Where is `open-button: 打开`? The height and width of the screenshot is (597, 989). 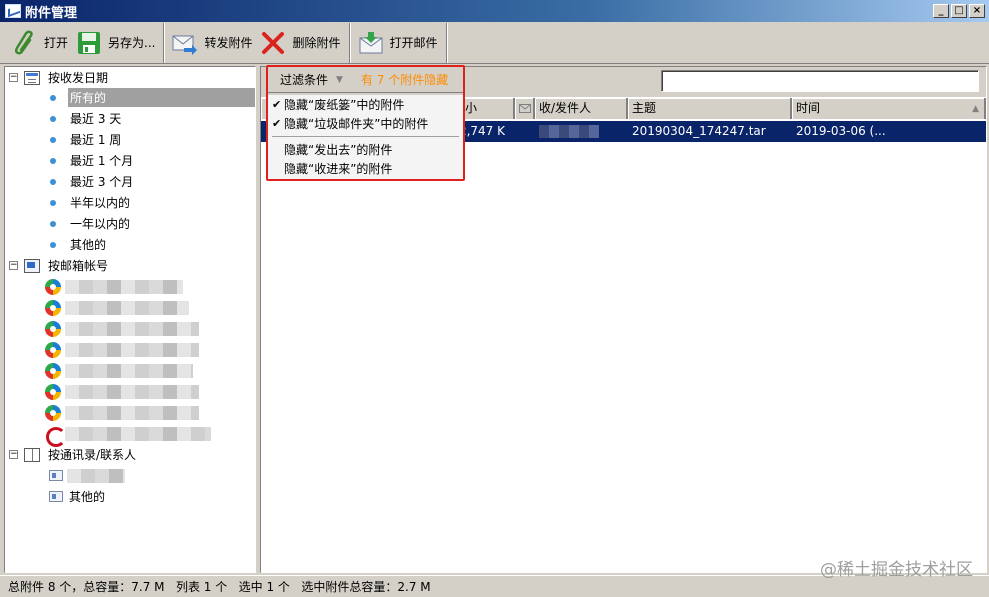 open-button: 打开 is located at coordinates (40, 43).